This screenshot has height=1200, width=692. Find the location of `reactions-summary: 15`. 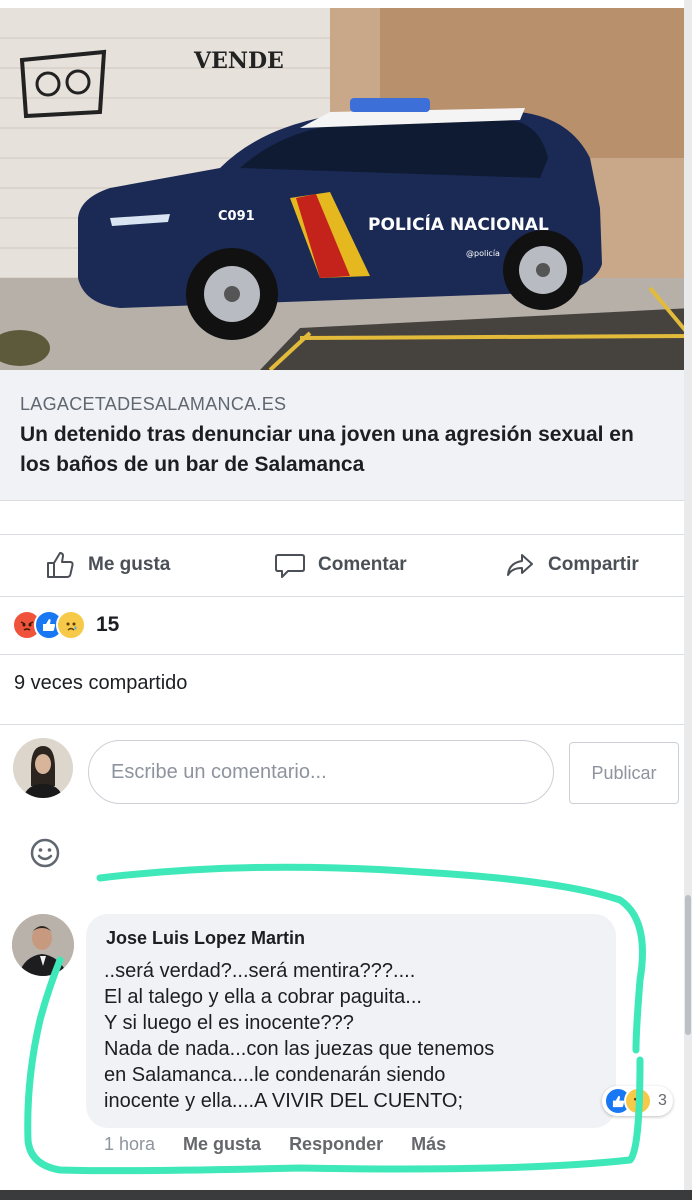

reactions-summary: 15 is located at coordinates (65, 625).